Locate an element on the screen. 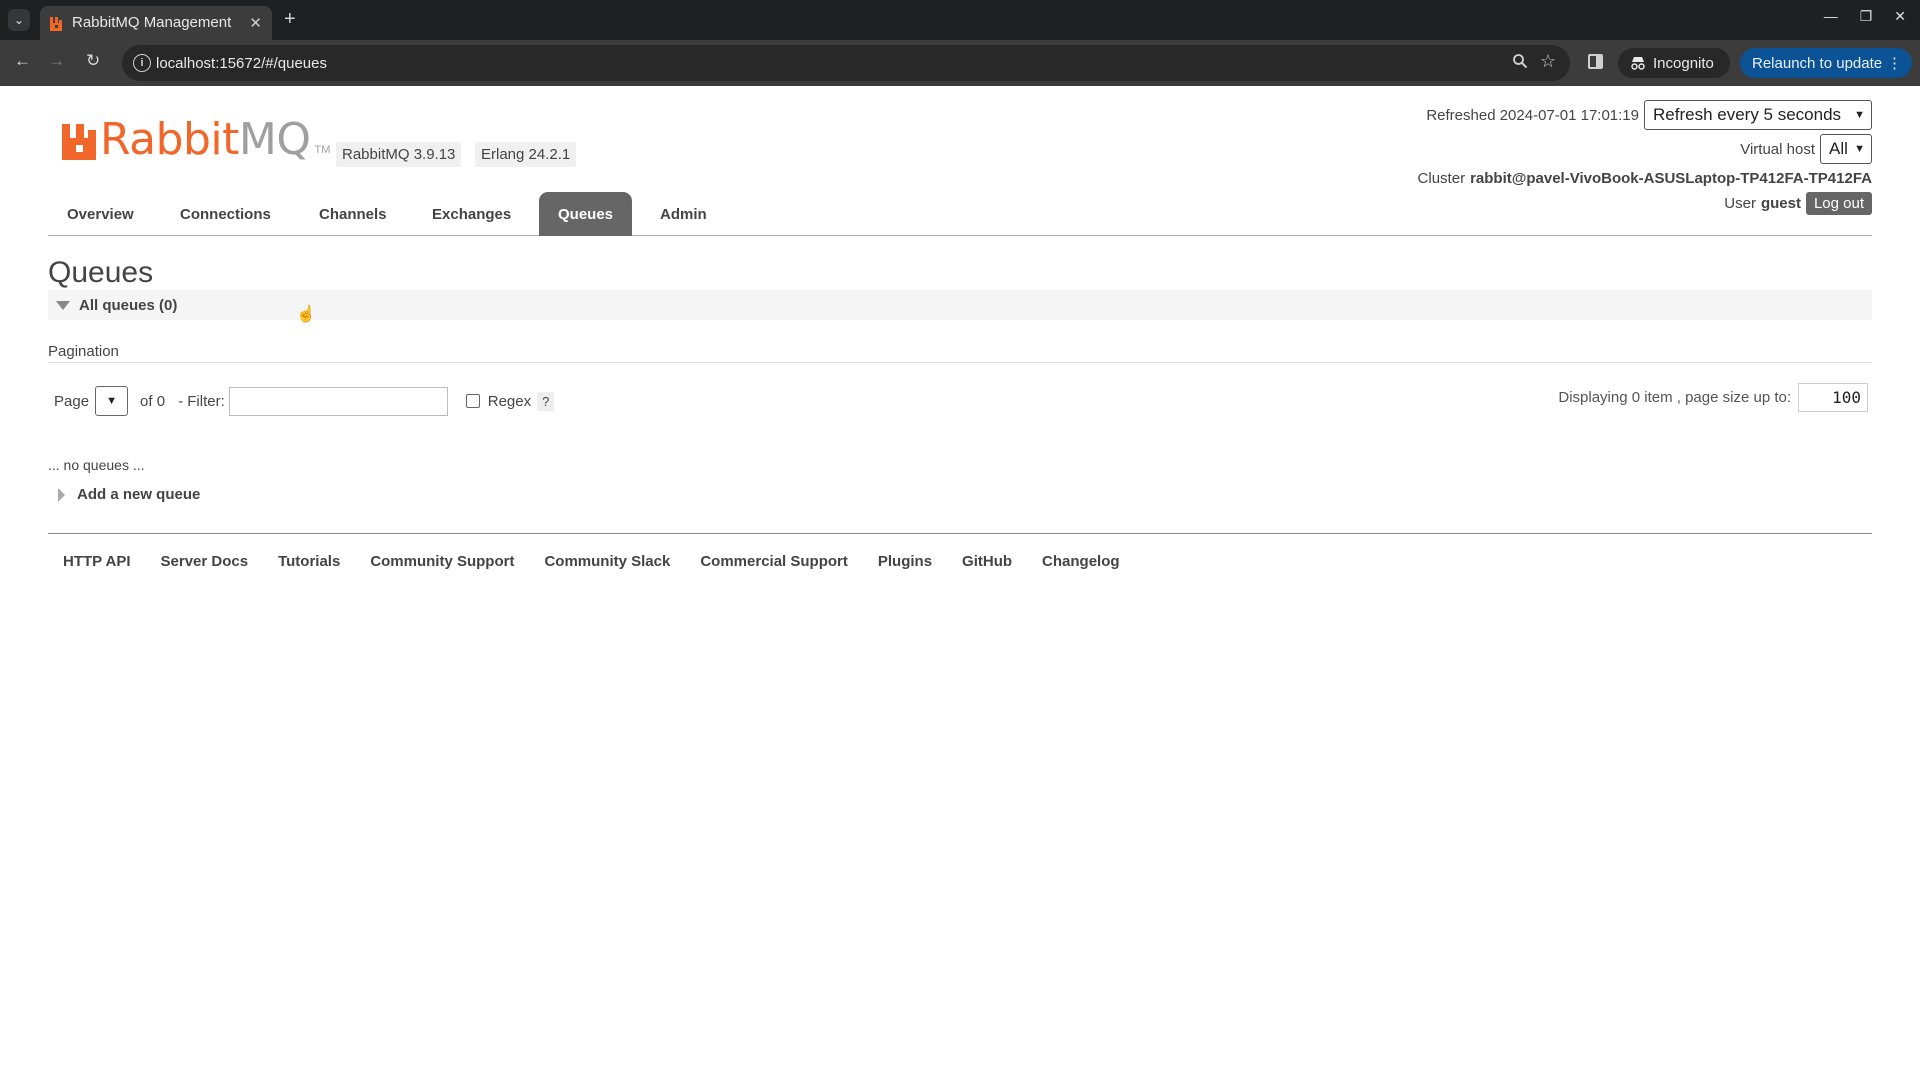  footer-link-http-api: HTTP API is located at coordinates (97, 561).